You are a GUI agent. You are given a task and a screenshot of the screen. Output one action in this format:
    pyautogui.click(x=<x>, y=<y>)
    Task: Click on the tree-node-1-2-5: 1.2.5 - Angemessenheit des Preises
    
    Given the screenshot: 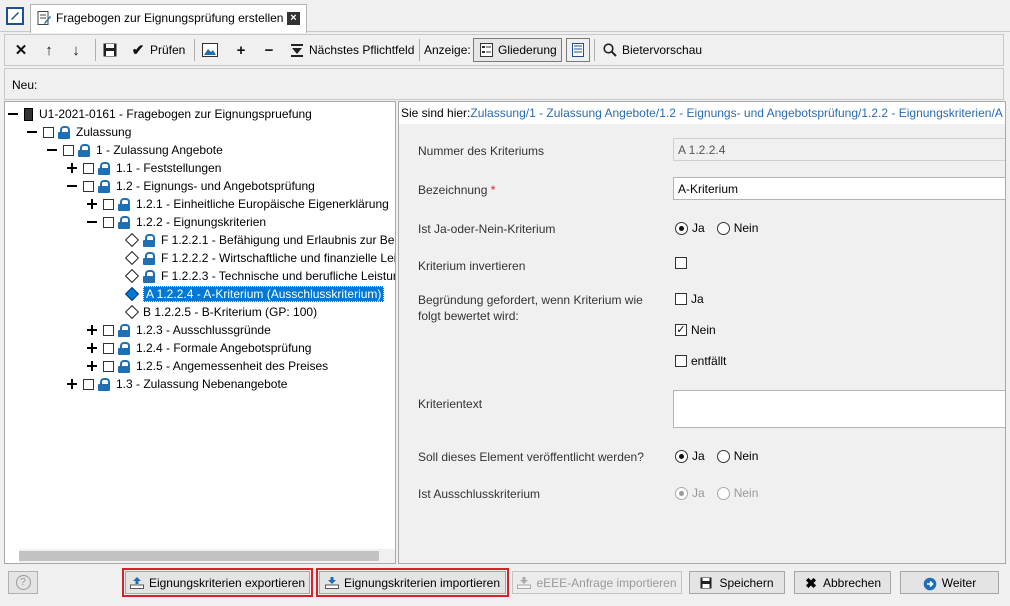 What is the action you would take?
    pyautogui.click(x=207, y=366)
    